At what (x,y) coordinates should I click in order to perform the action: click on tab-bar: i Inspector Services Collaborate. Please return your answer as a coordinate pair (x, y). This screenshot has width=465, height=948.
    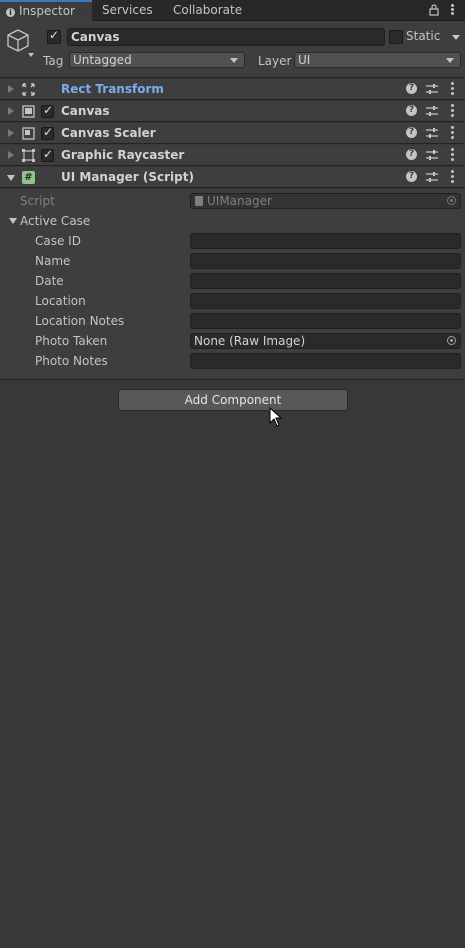
    Looking at the image, I should click on (232, 10).